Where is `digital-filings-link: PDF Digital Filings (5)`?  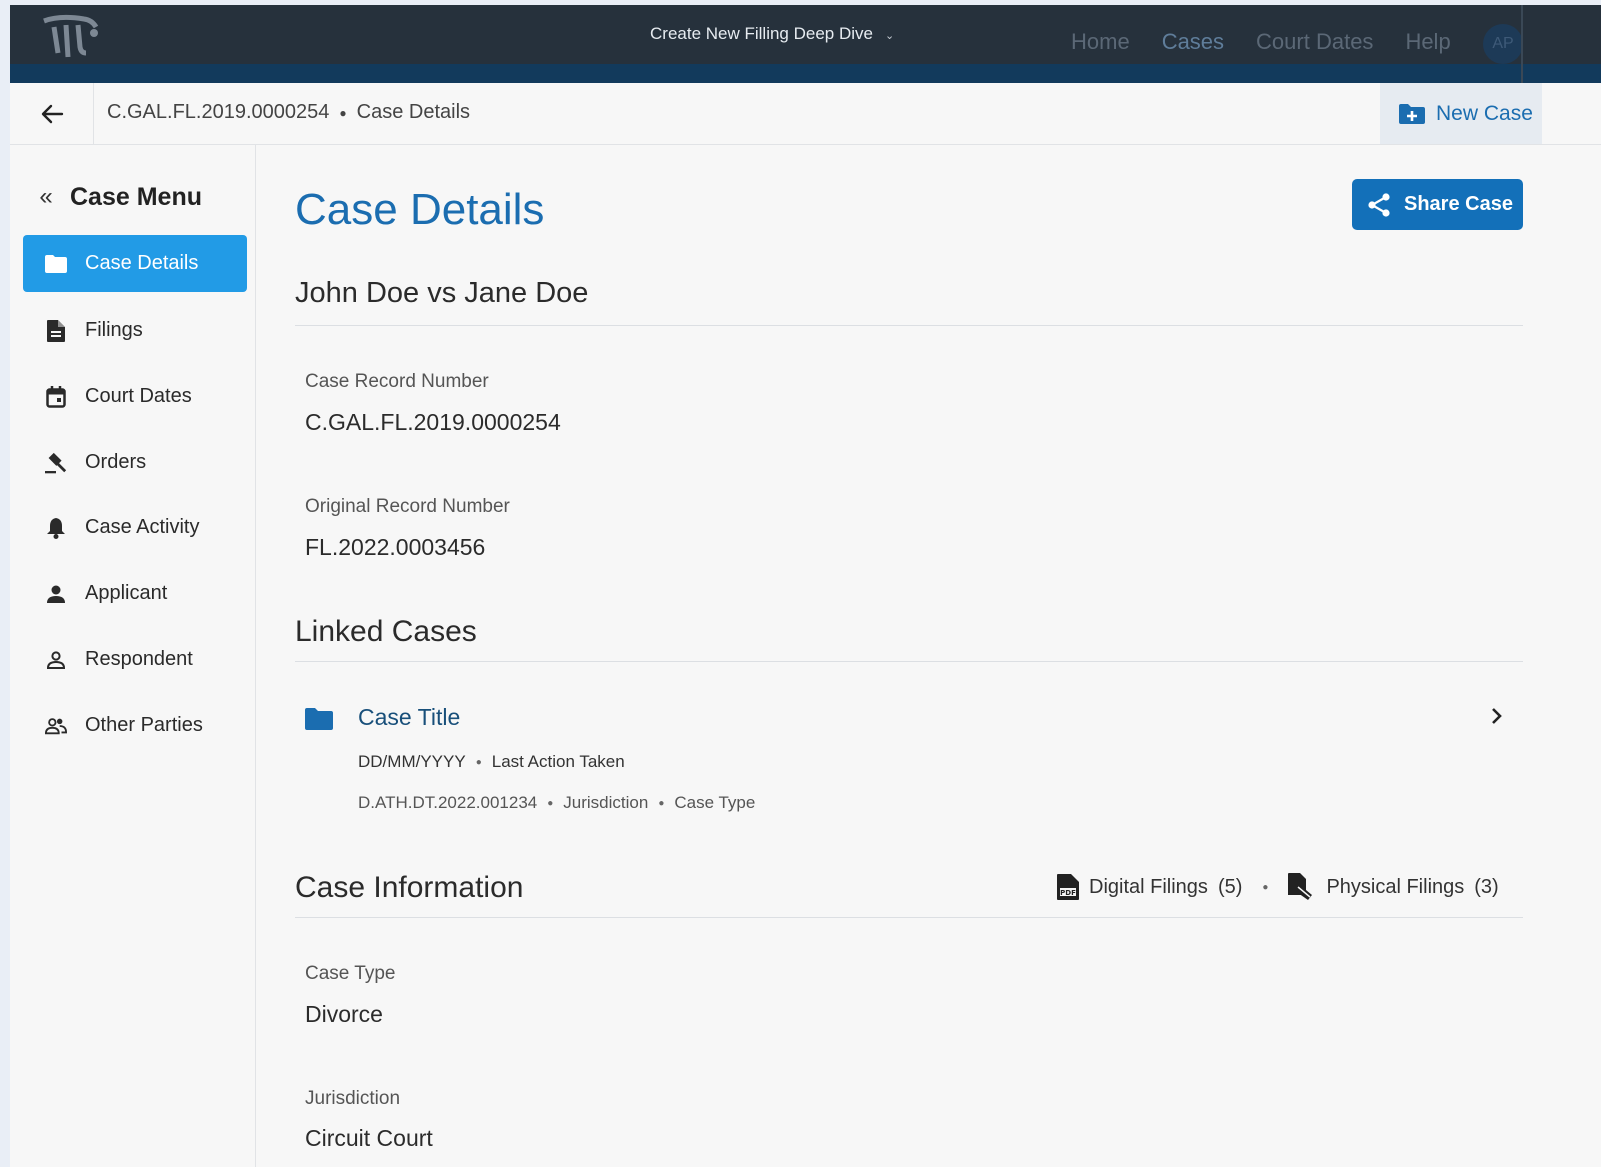 digital-filings-link: PDF Digital Filings (5) is located at coordinates (1149, 887).